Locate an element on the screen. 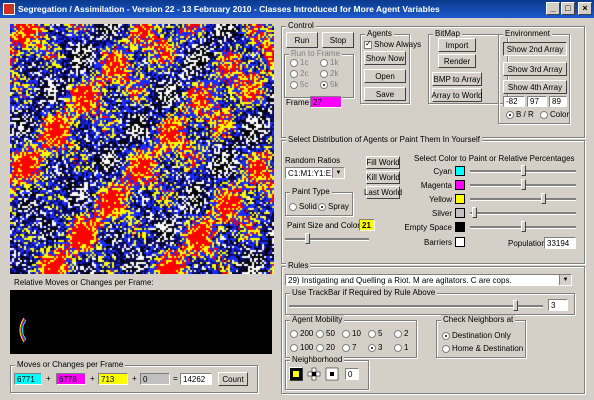  color-radio: Color is located at coordinates (554, 114).